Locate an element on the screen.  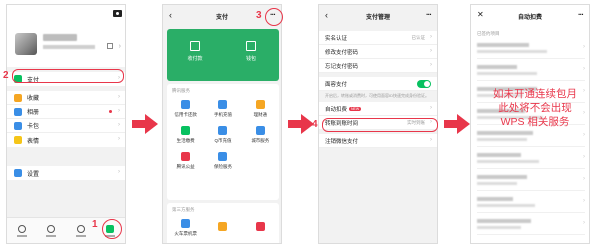
row-real-name: 实名认证 已认证 › is located at coordinates (378, 38).